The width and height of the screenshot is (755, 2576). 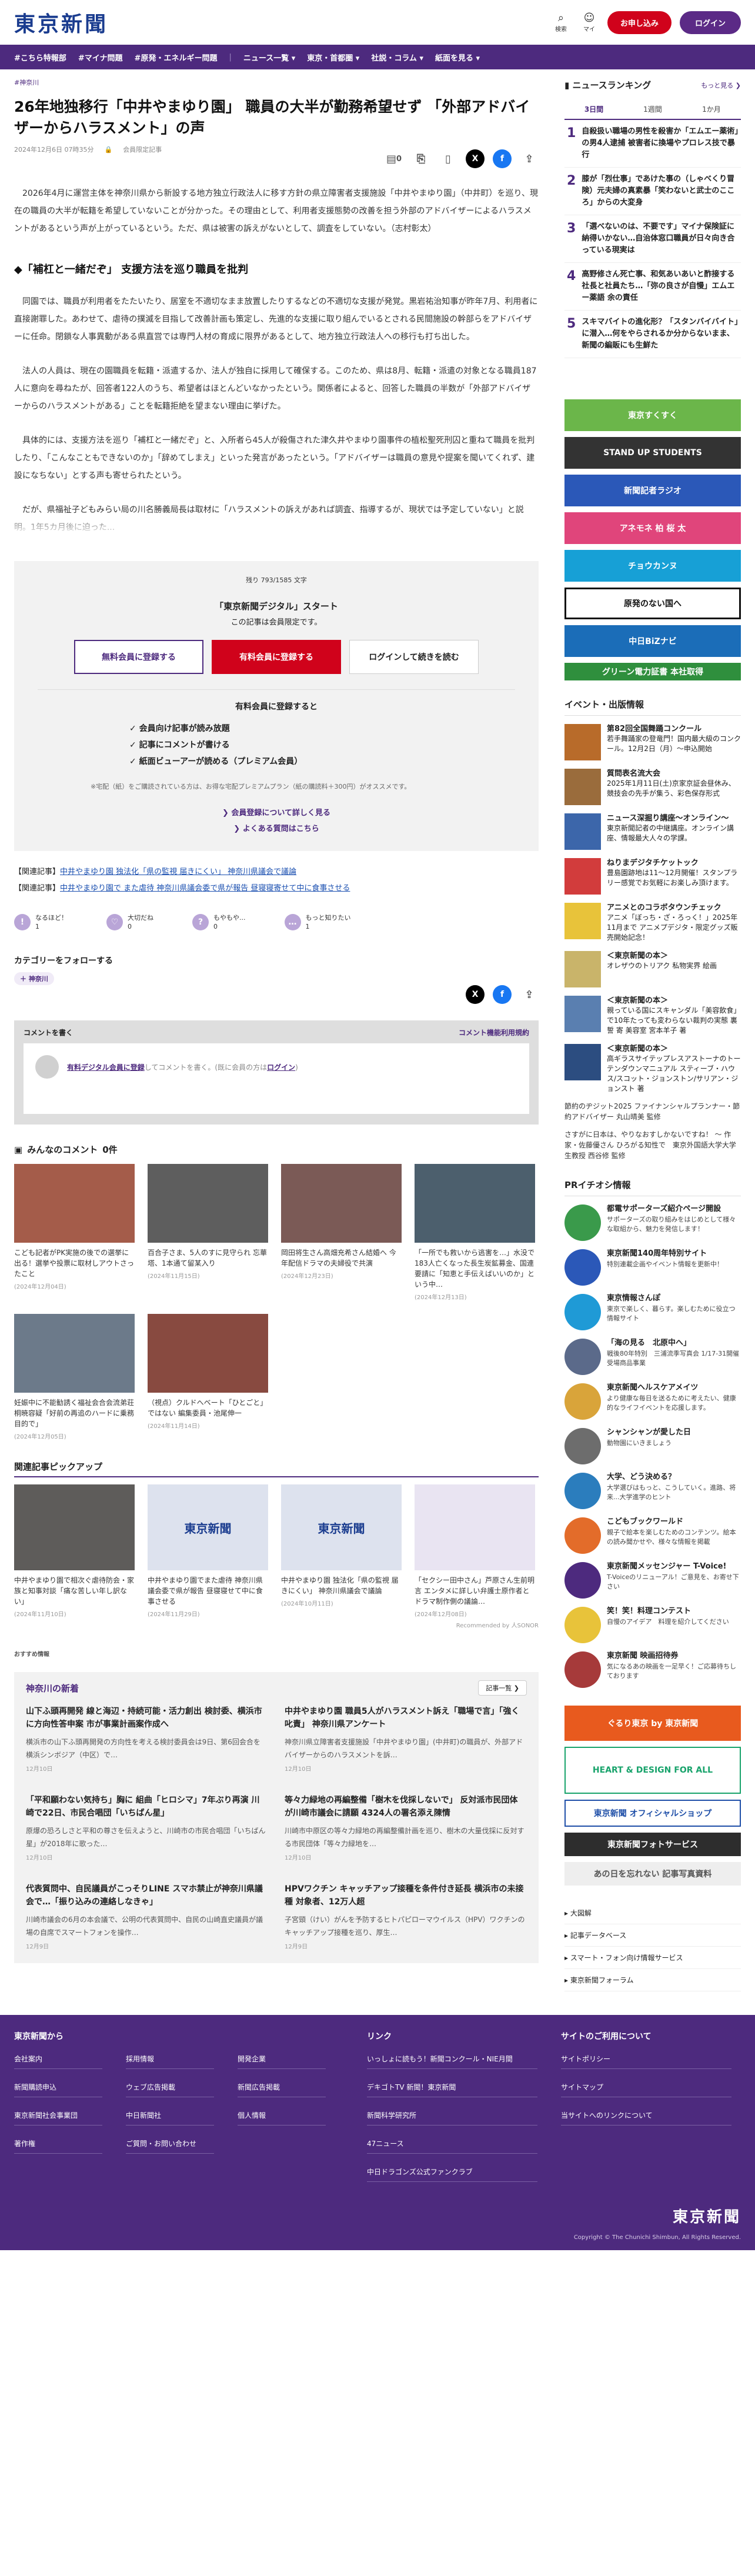 I want to click on breadcrumb: #神奈川, so click(x=276, y=82).